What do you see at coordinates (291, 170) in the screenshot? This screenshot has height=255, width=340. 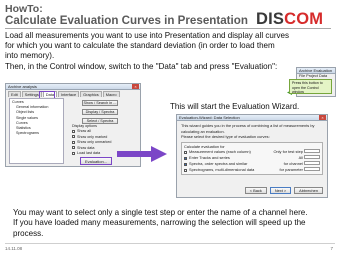 I see `row-right-label: for parameter` at bounding box center [291, 170].